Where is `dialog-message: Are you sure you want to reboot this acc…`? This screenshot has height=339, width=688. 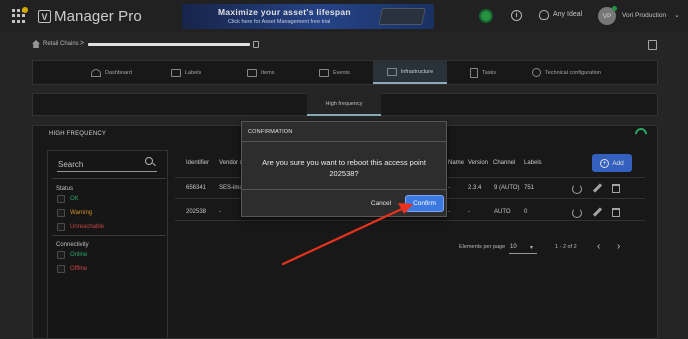
dialog-message: Are you sure you want to reboot this acc… is located at coordinates (344, 168).